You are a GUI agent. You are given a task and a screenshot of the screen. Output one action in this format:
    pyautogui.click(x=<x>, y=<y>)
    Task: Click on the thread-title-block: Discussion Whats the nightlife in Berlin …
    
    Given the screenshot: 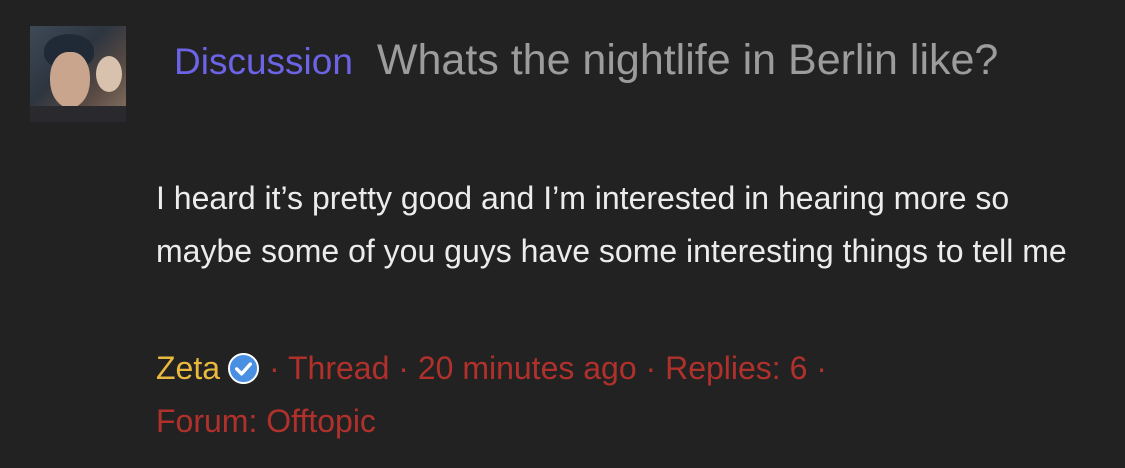 What is the action you would take?
    pyautogui.click(x=606, y=61)
    